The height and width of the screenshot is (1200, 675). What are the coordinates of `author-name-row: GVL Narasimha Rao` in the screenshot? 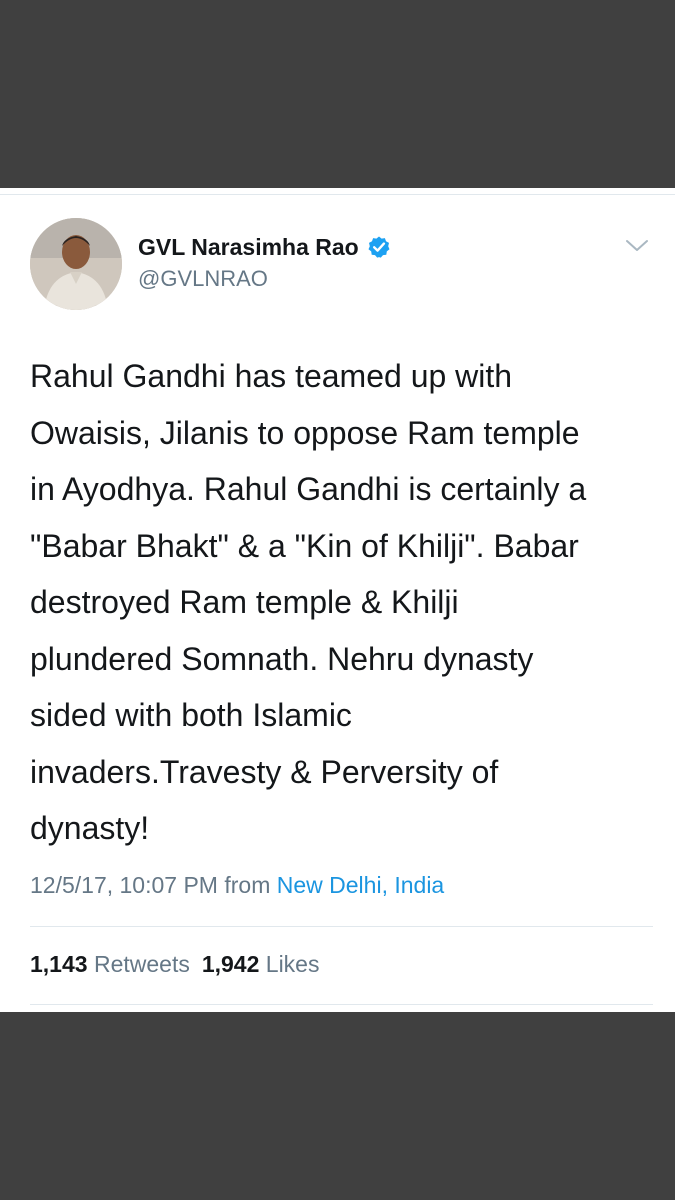 It's located at (264, 247).